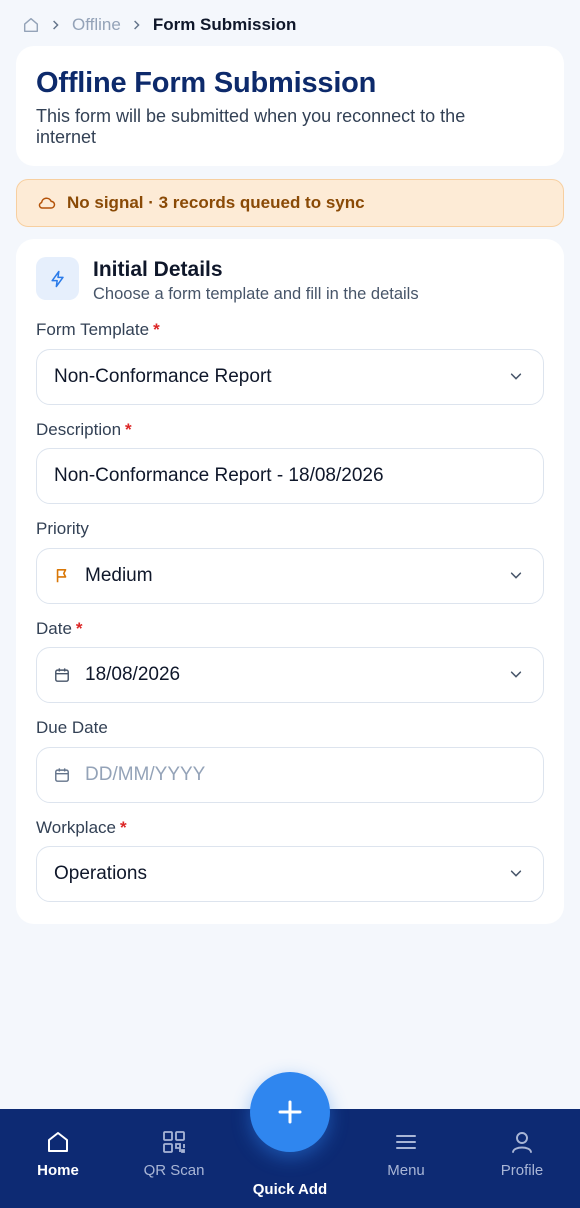 This screenshot has height=1208, width=580. What do you see at coordinates (158, 269) in the screenshot?
I see `section-title: Initial Details` at bounding box center [158, 269].